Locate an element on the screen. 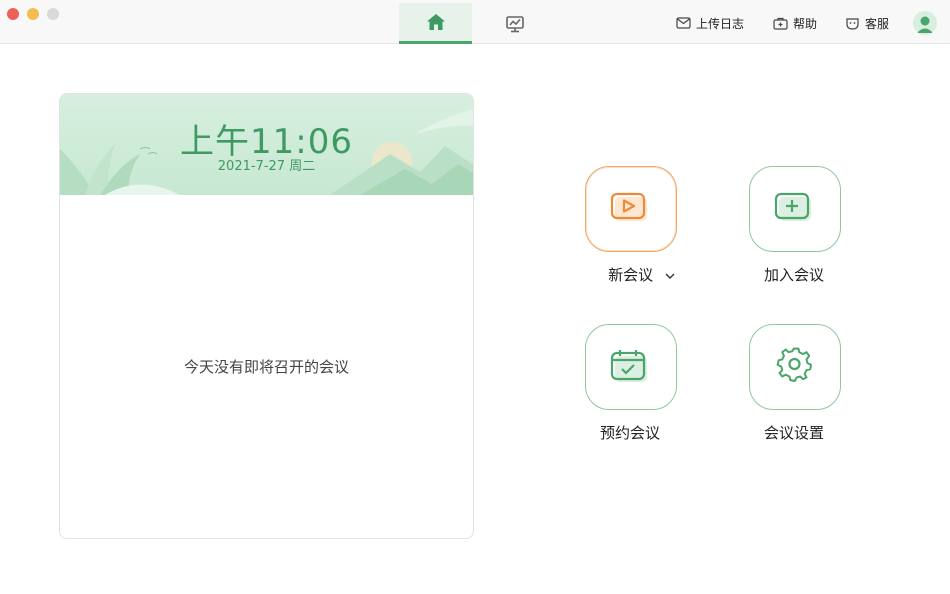 The width and height of the screenshot is (950, 594). meeting-settings-button is located at coordinates (795, 367).